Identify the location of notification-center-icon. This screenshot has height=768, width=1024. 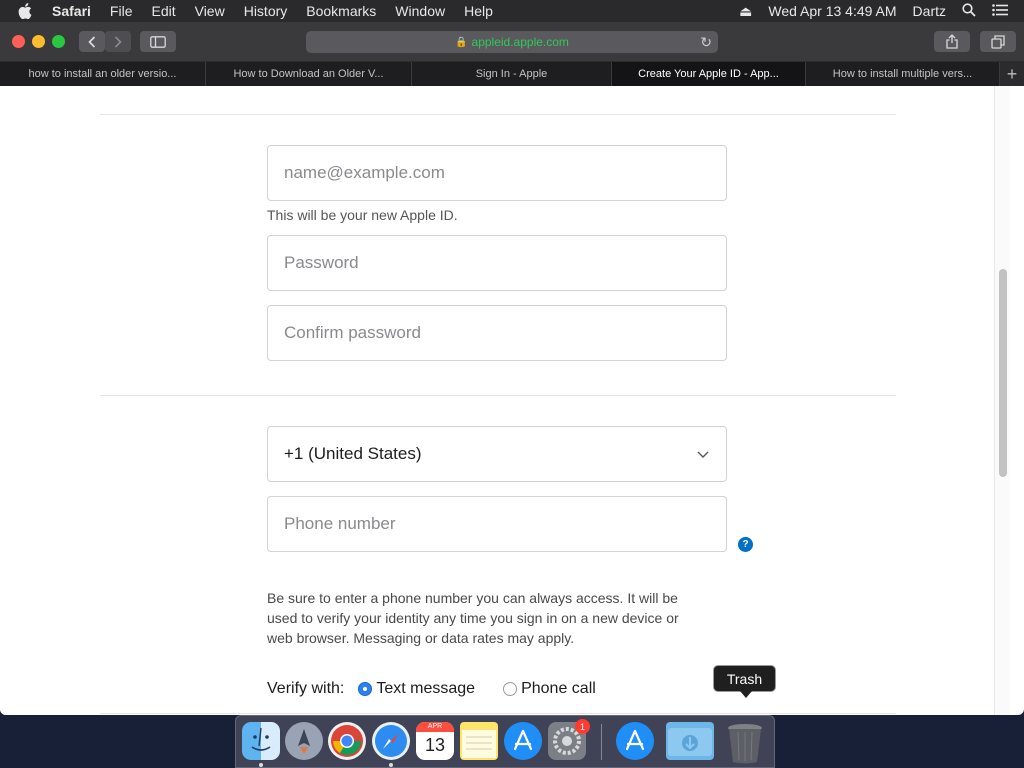
(1000, 11).